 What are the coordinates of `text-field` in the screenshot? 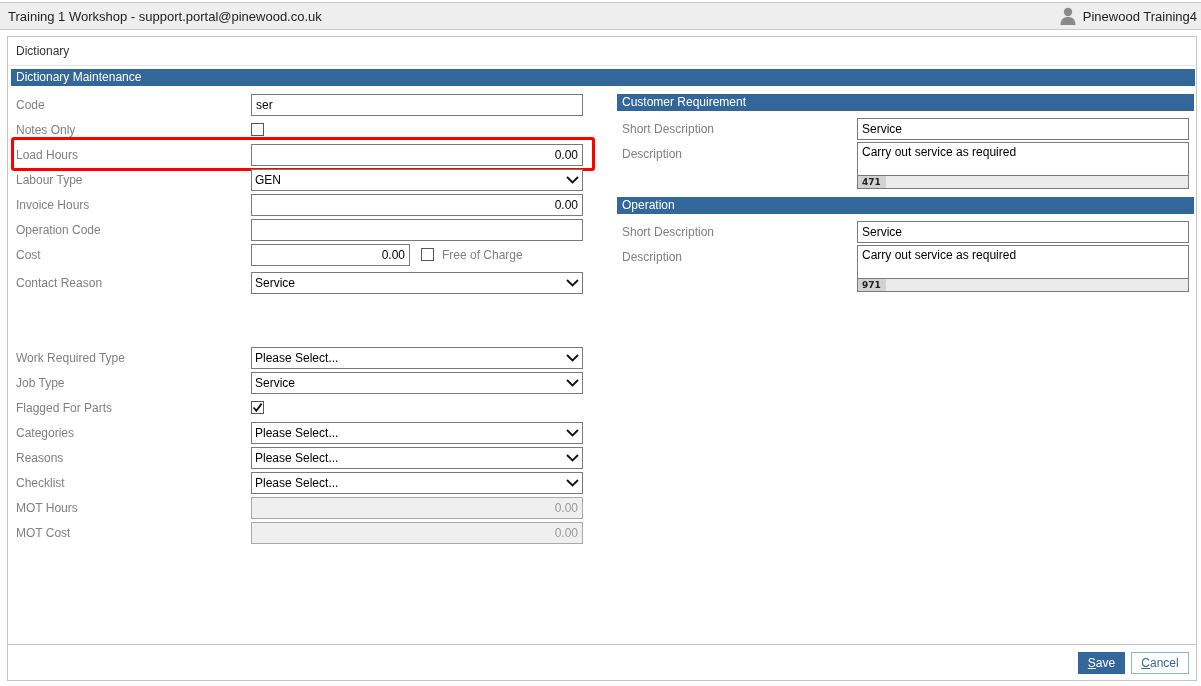 It's located at (417, 229).